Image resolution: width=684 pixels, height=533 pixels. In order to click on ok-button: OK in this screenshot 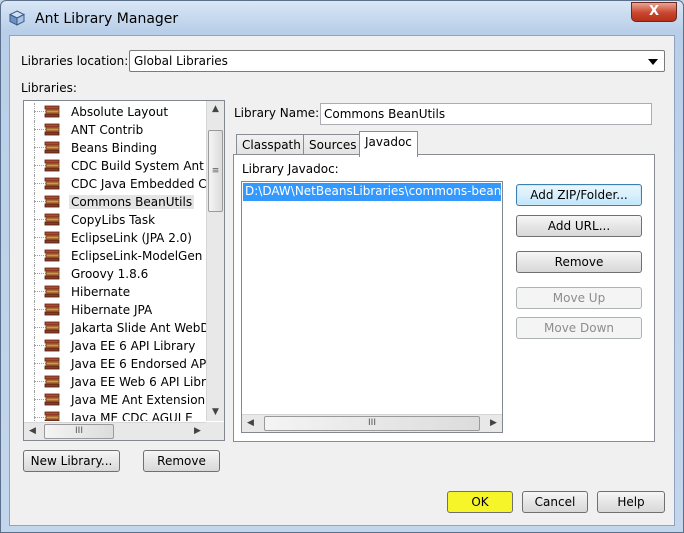, I will do `click(480, 502)`.